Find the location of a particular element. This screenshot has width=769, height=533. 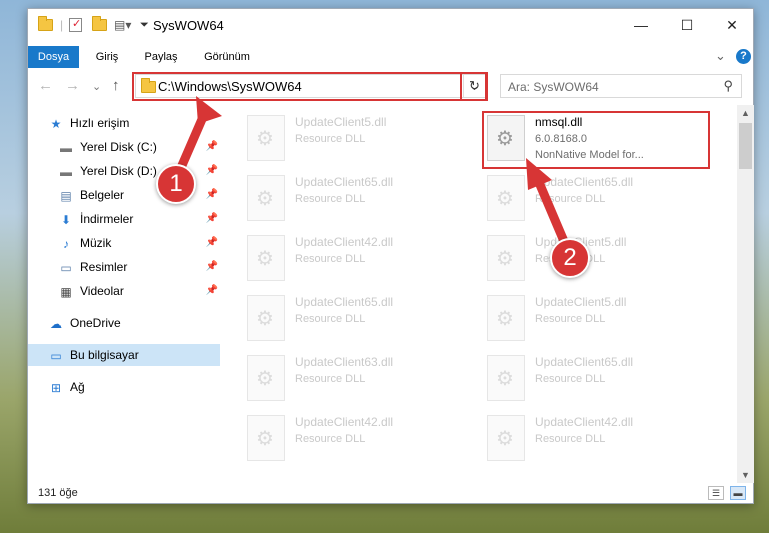

download-icon: ⬇ is located at coordinates (66, 219).